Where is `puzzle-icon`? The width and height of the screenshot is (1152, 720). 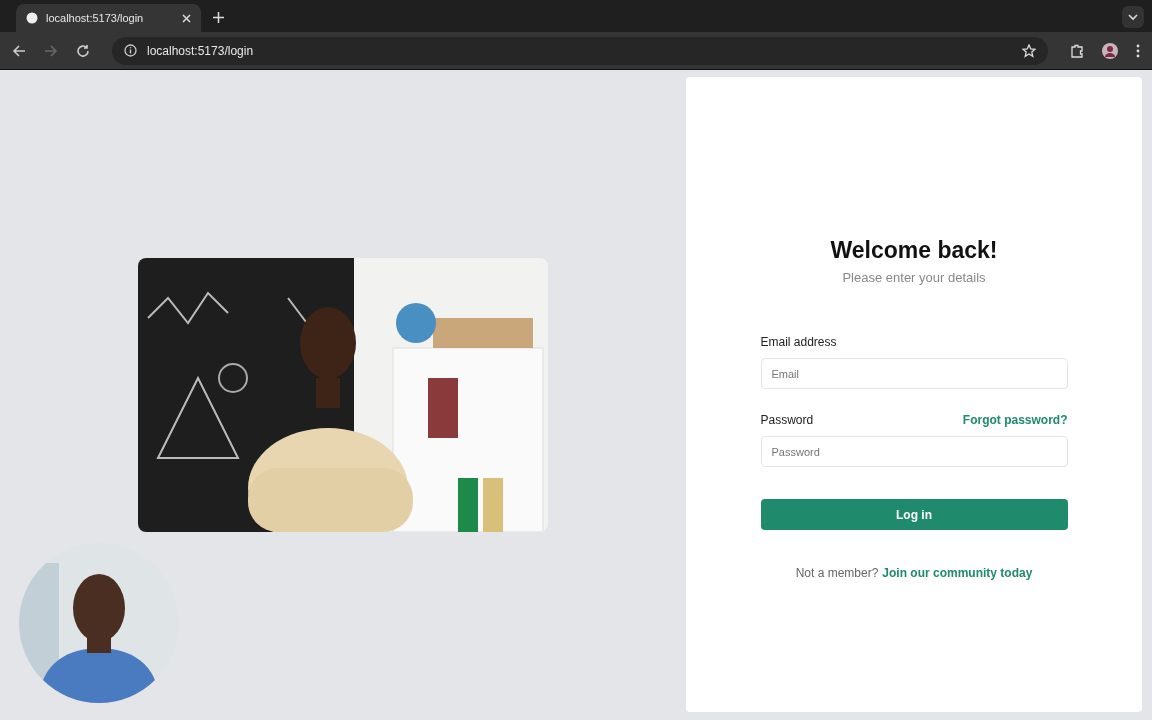 puzzle-icon is located at coordinates (1077, 50).